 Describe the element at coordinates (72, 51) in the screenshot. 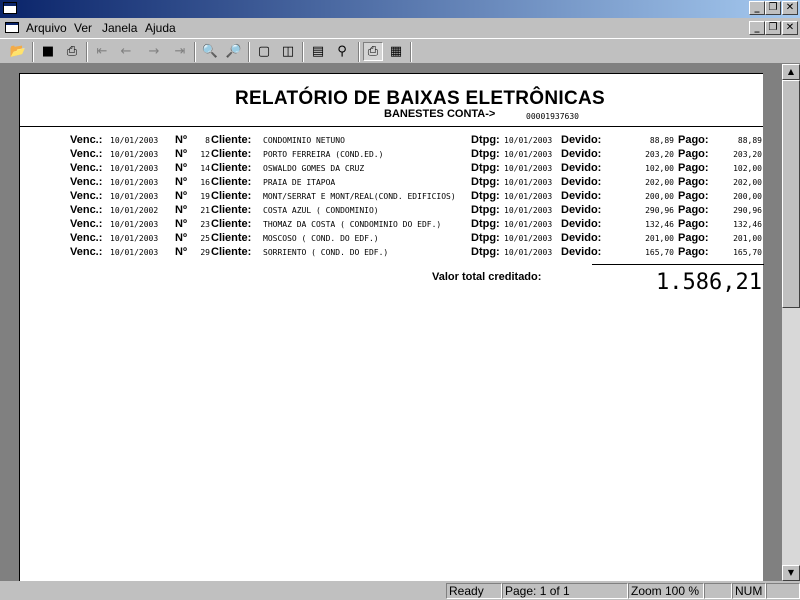

I see `print-icon: ⎙` at that location.